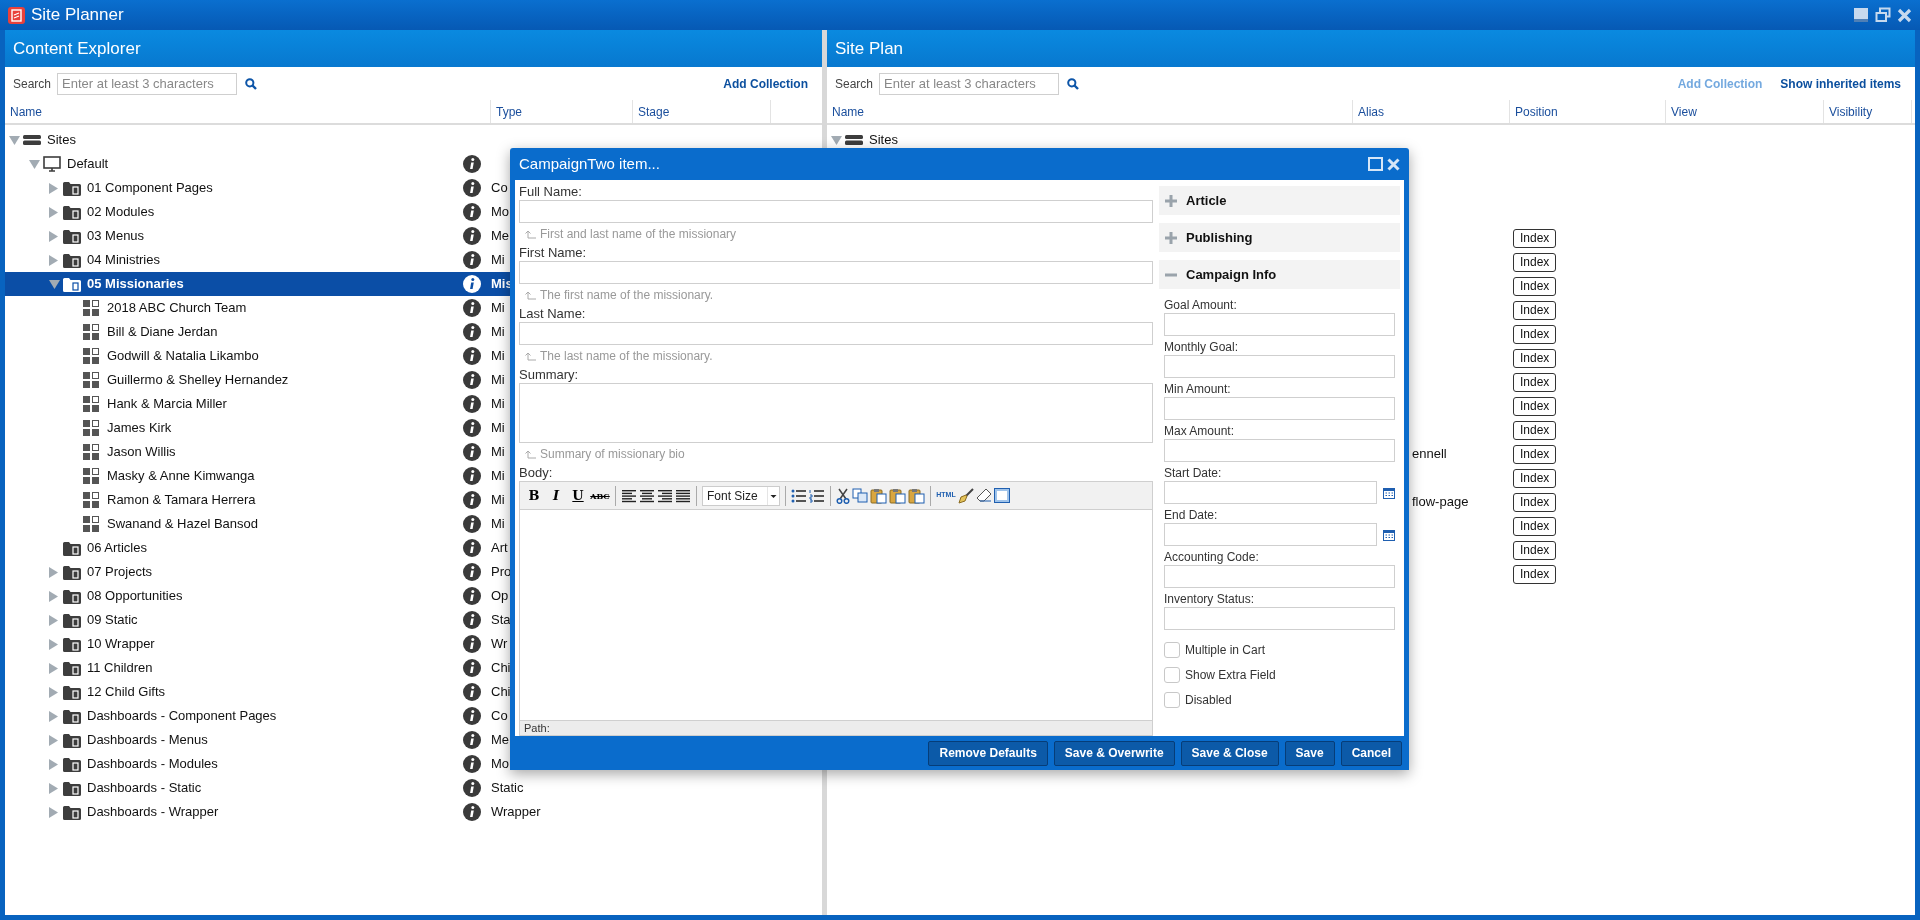  Describe the element at coordinates (1861, 15) in the screenshot. I see `minimize-icon` at that location.